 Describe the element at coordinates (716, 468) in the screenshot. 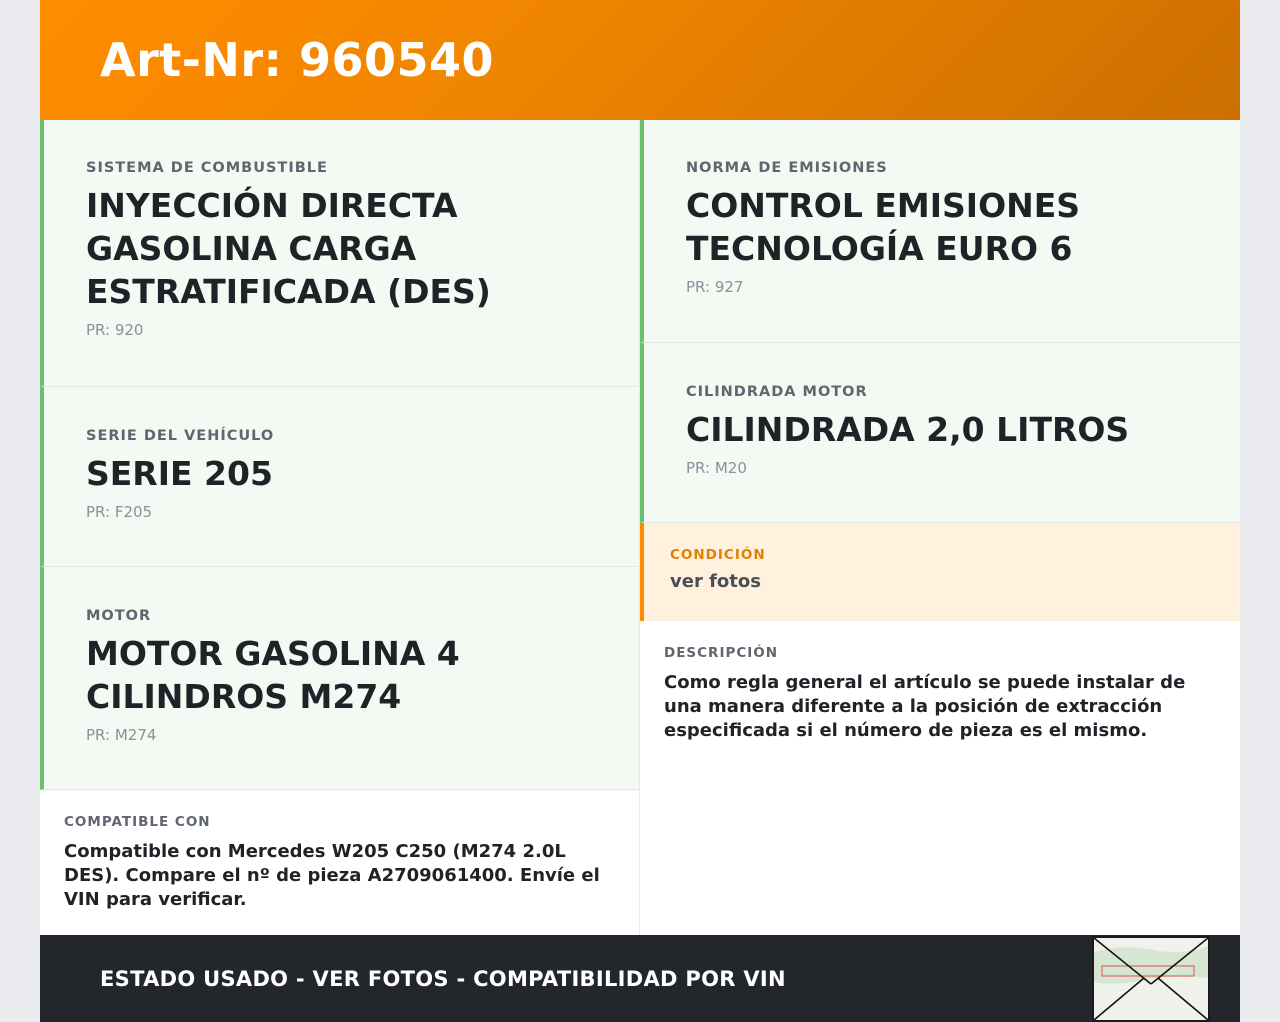

I see `spec-pr-code: PR: M20` at that location.